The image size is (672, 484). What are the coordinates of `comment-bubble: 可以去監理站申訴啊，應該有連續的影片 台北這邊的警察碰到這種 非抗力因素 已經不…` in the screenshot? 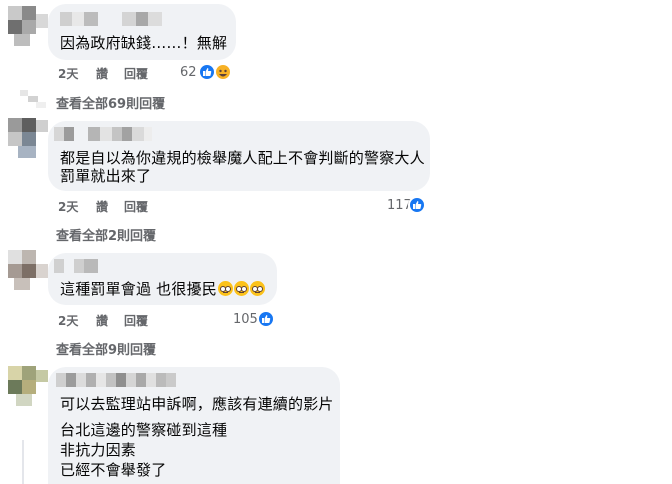 It's located at (194, 425).